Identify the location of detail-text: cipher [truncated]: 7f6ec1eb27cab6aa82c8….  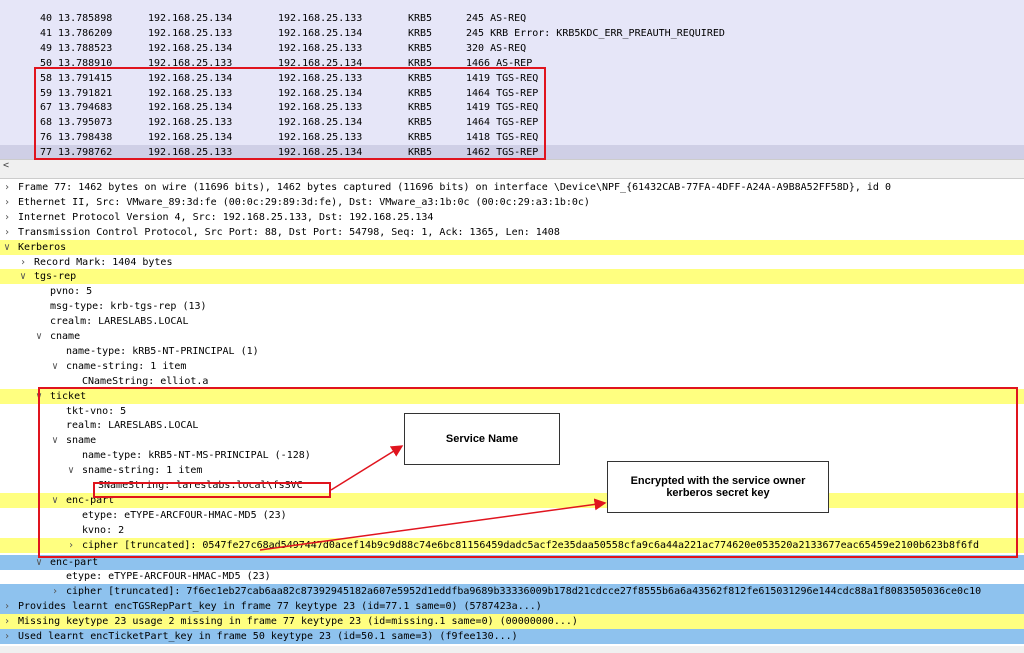
(524, 592).